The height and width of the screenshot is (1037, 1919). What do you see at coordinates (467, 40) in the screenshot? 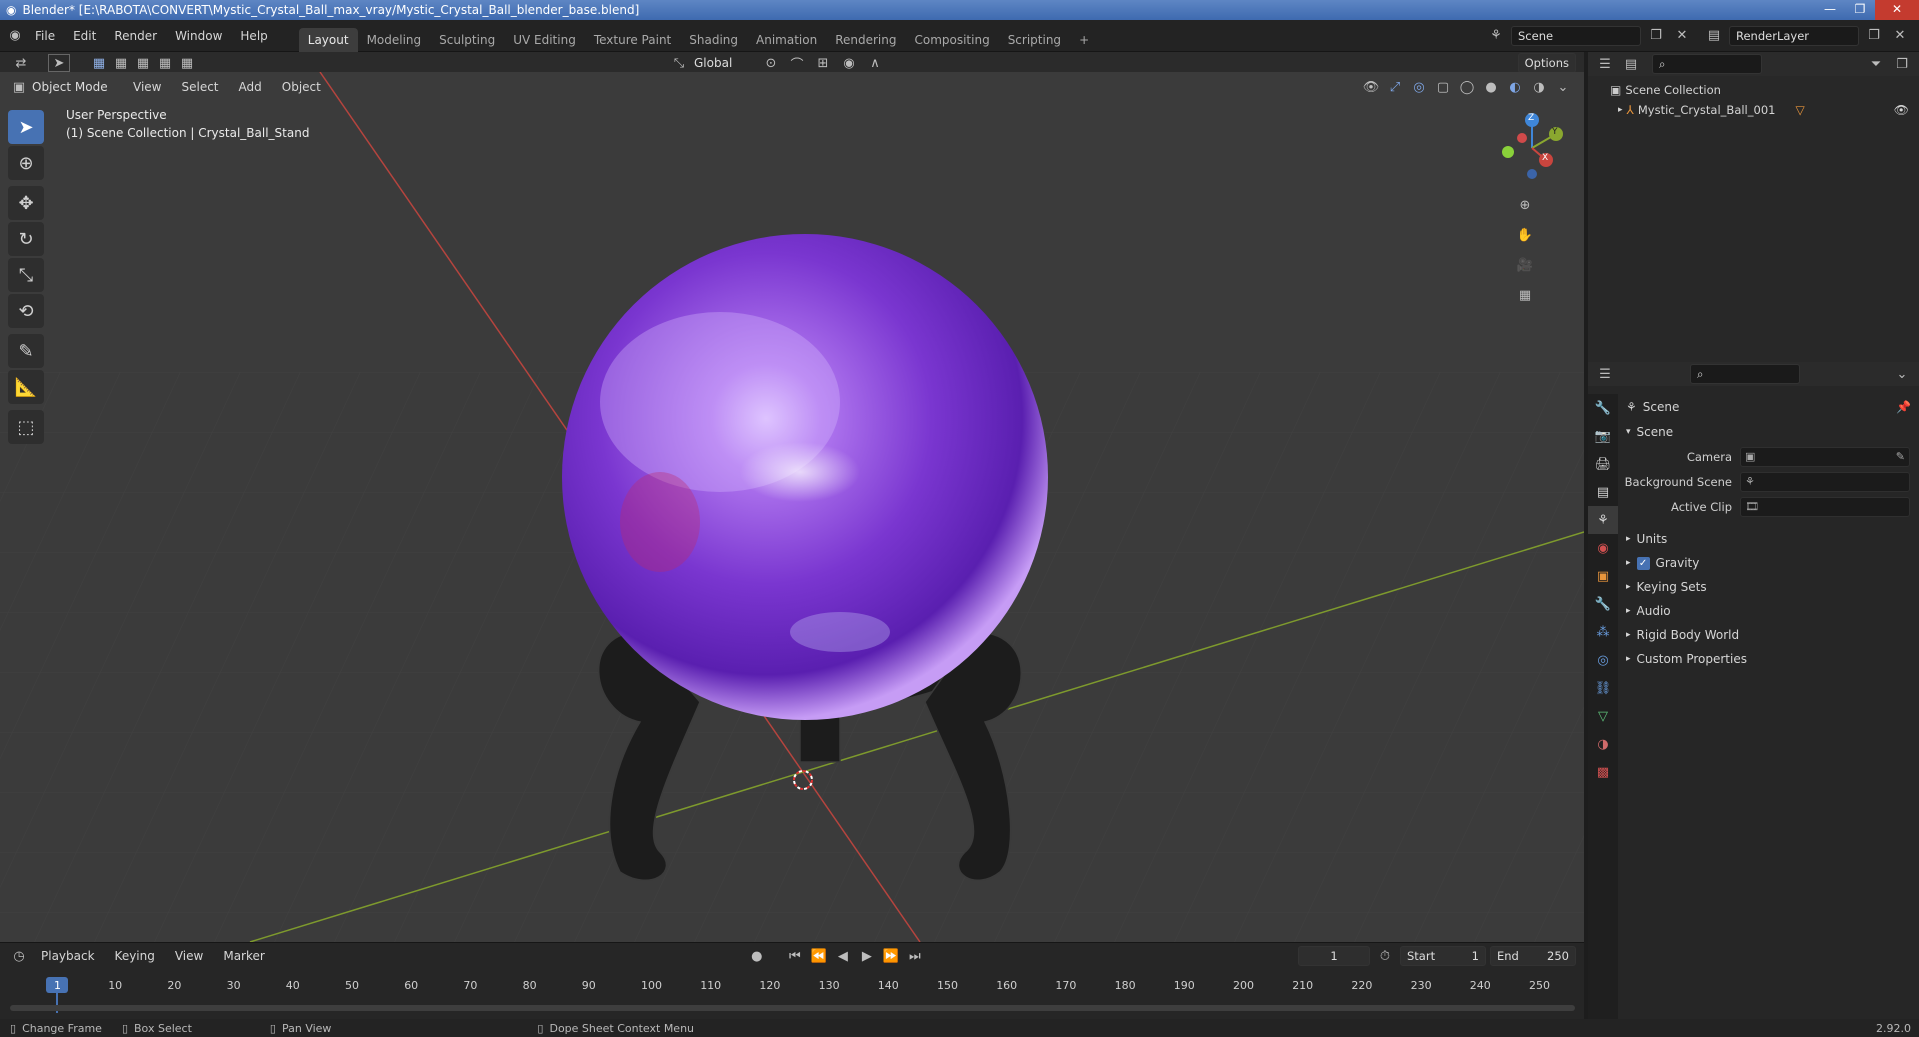
I see `tab-sculpting: Sculpting` at bounding box center [467, 40].